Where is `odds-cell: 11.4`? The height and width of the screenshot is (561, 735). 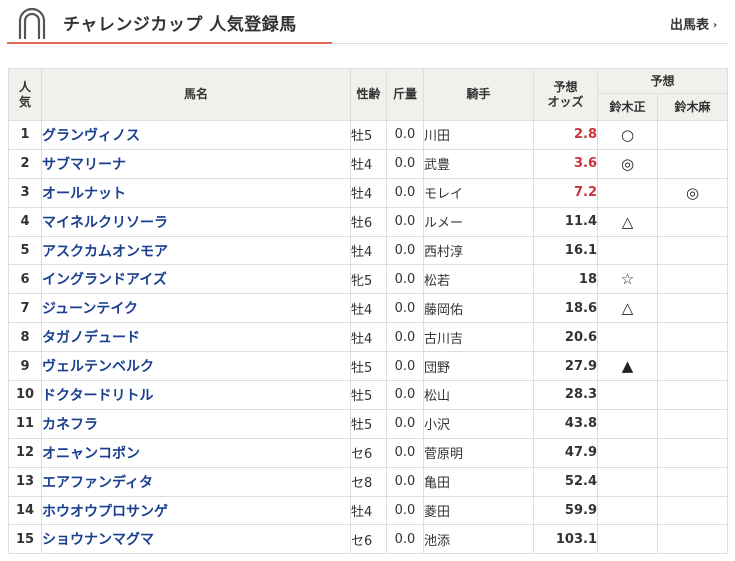 odds-cell: 11.4 is located at coordinates (565, 221).